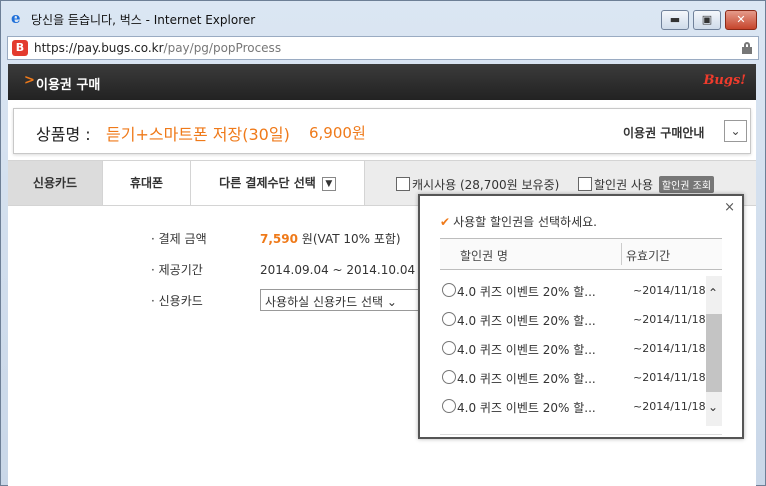  Describe the element at coordinates (445, 222) in the screenshot. I see `check-icon: ✔` at that location.